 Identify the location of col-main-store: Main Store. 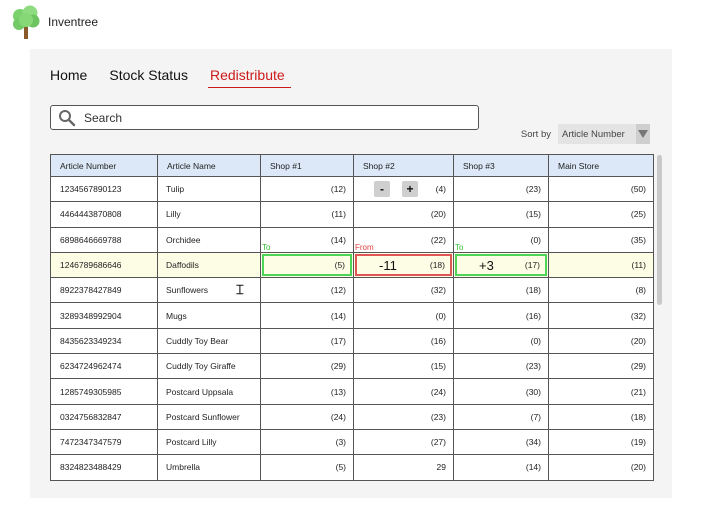
(601, 165).